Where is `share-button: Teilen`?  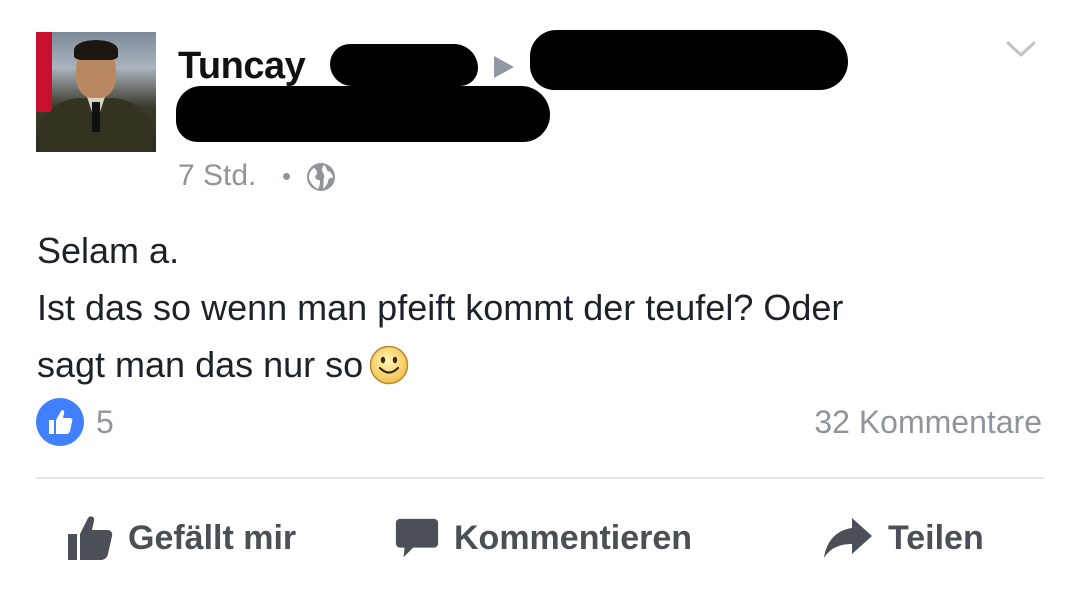 share-button: Teilen is located at coordinates (903, 538).